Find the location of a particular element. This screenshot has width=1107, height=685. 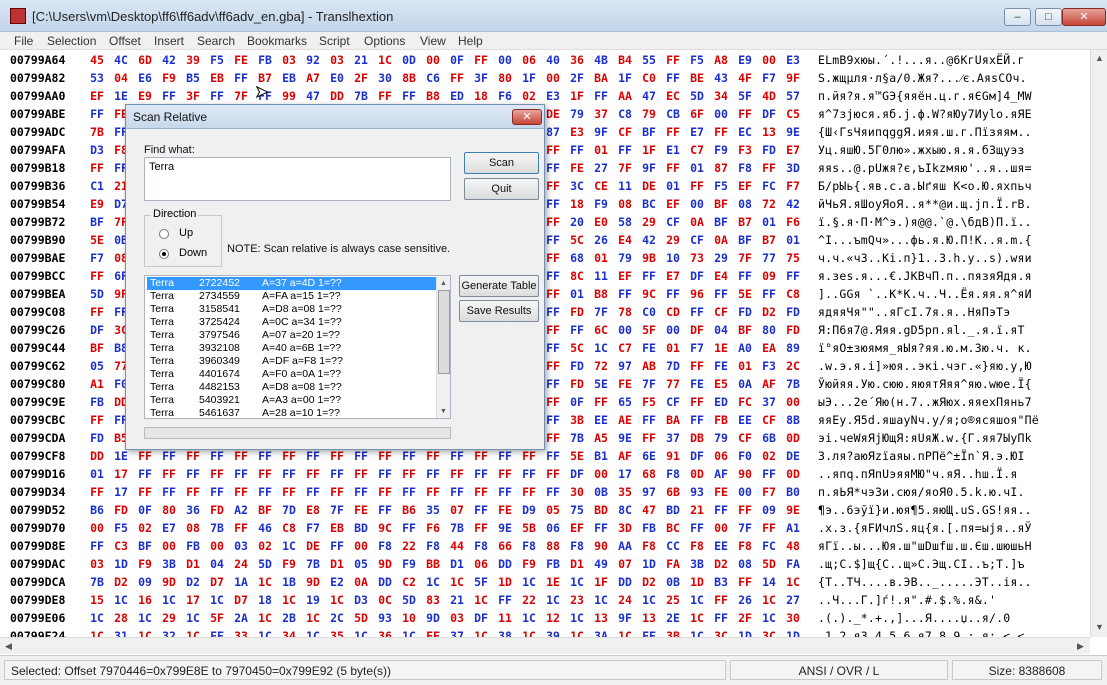

ascii-text: .щ;С.$]щ{С..щ»С.Эщ.СI..ъ;Т.]ъ is located at coordinates (921, 564).